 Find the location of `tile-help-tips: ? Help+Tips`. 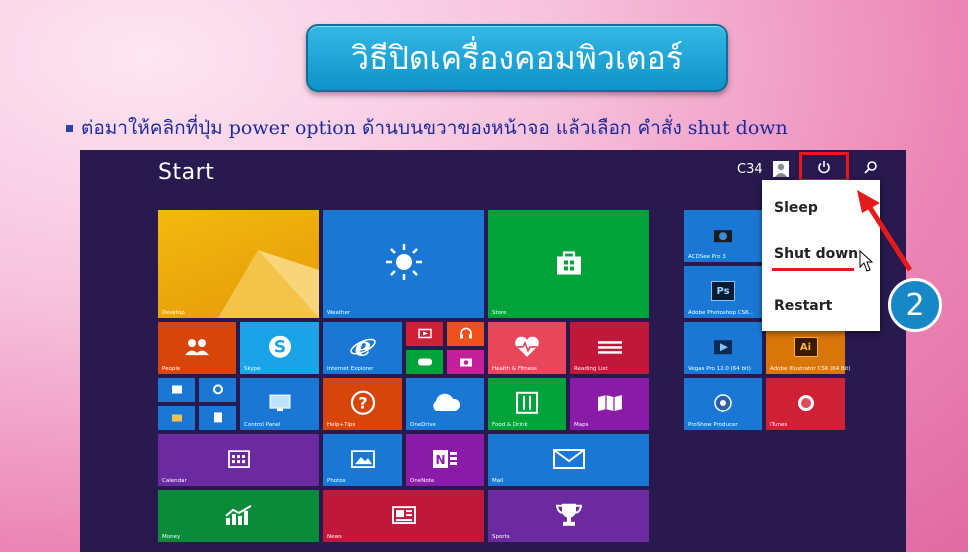

tile-help-tips: ? Help+Tips is located at coordinates (362, 404).